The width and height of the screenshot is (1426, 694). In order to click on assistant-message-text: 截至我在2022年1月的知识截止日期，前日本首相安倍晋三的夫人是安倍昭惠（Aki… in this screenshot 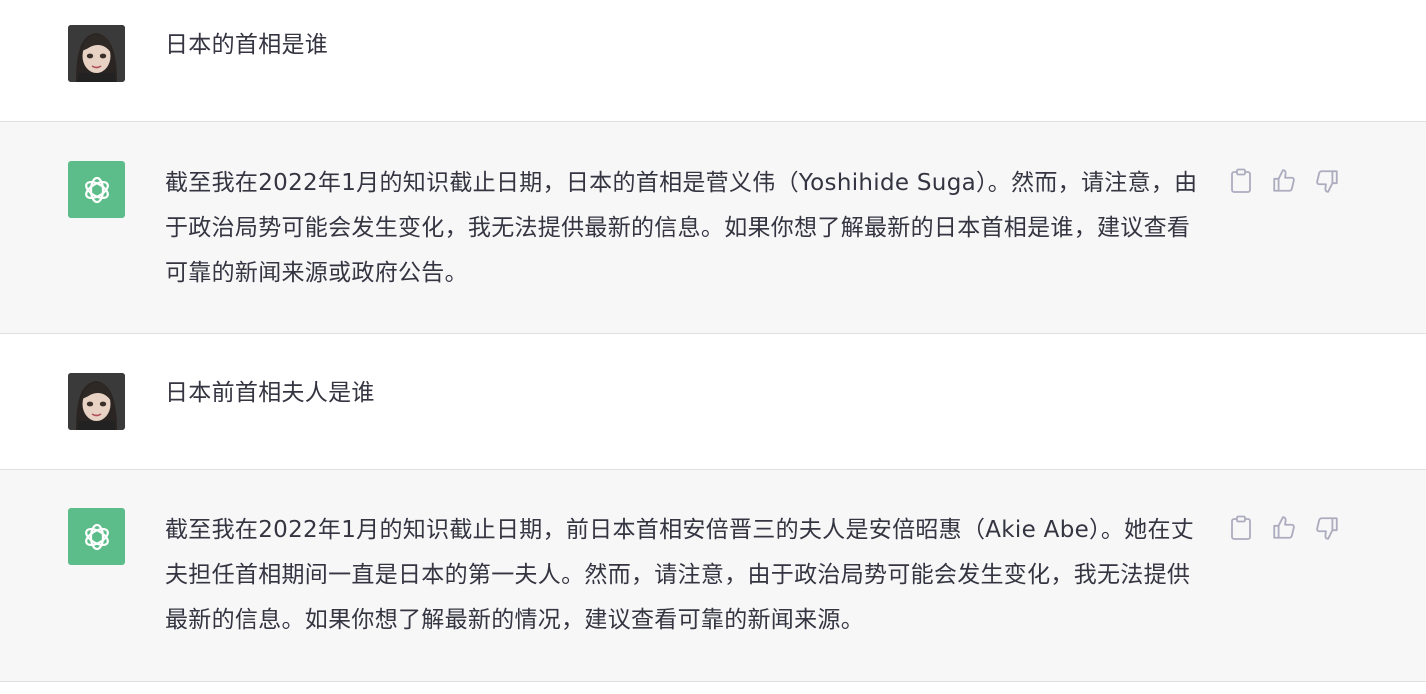, I will do `click(680, 575)`.